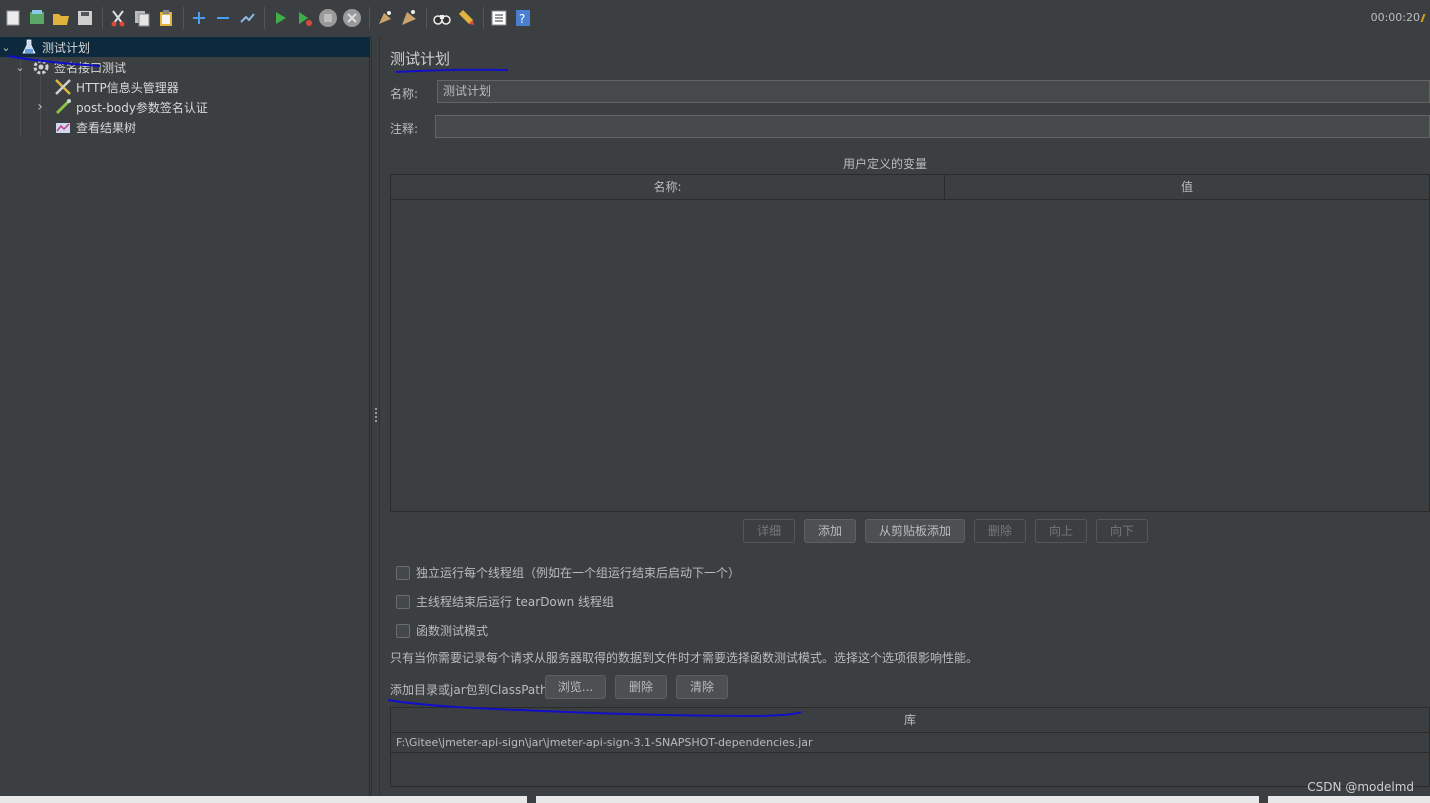  Describe the element at coordinates (385, 18) in the screenshot. I see `clear-icon` at that location.